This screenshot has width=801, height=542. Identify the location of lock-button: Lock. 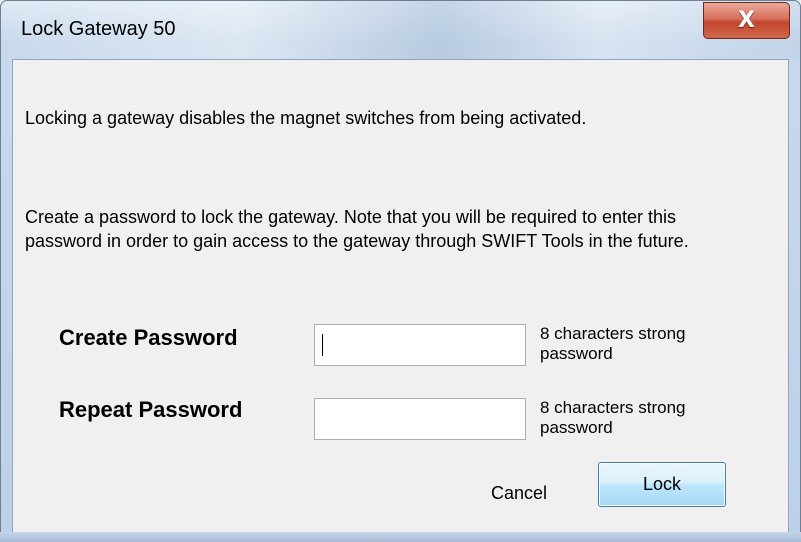
(662, 484).